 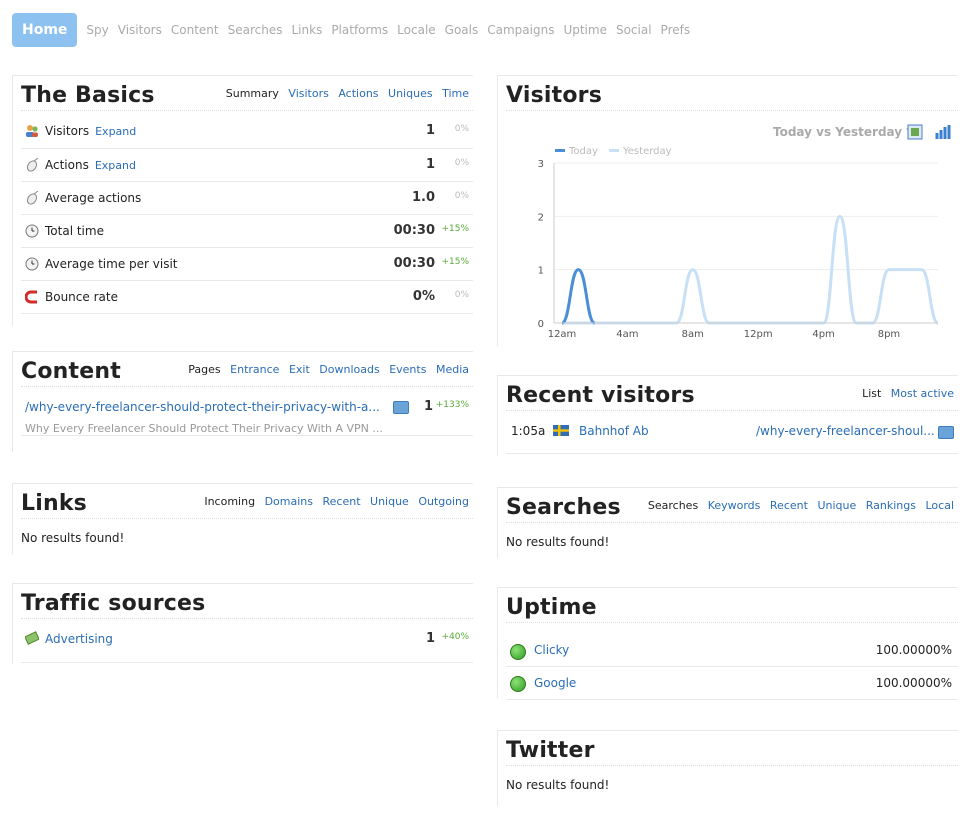 What do you see at coordinates (844, 132) in the screenshot?
I see `compare-dropdown: Today vs Yesterday ▼` at bounding box center [844, 132].